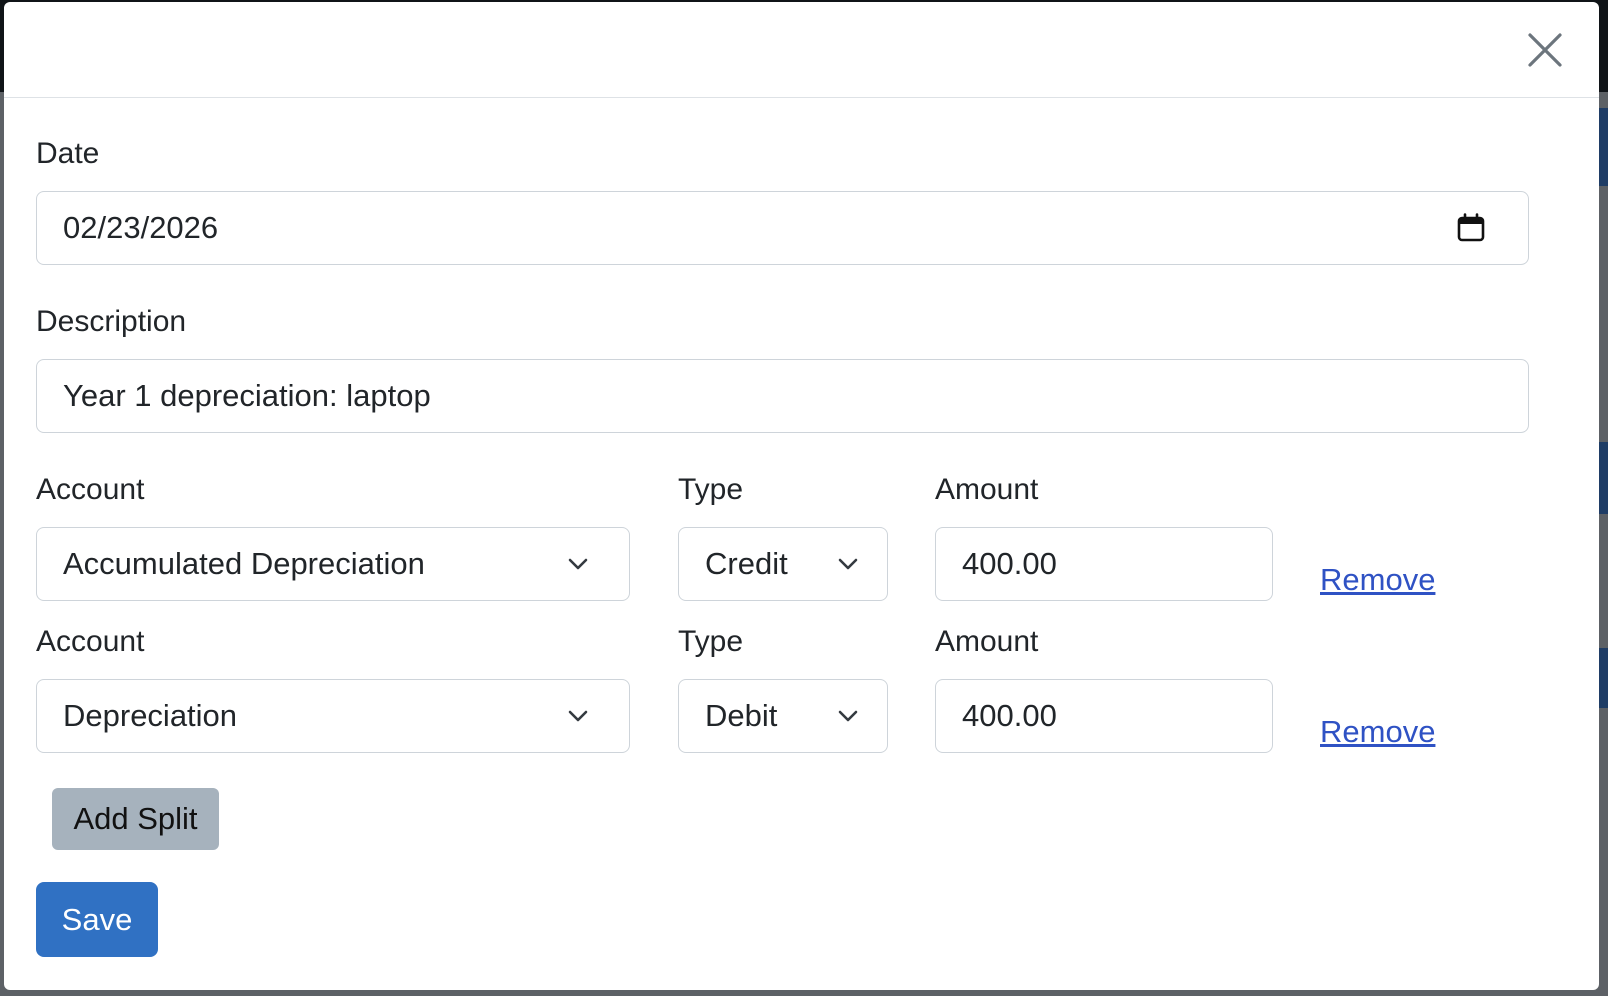  I want to click on type-select: Credit, so click(783, 564).